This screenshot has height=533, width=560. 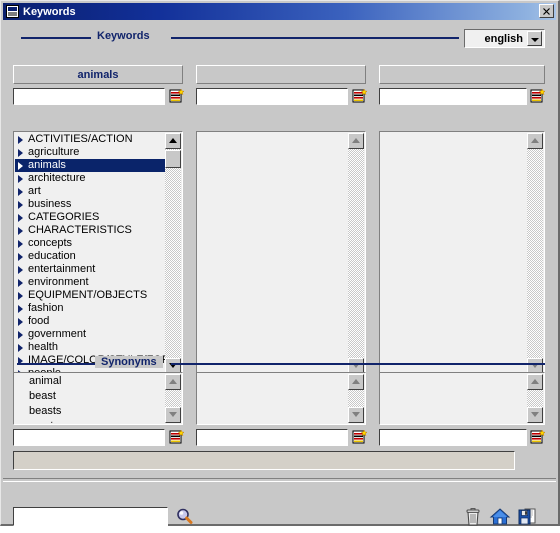 I want to click on home-icon, so click(x=500, y=516).